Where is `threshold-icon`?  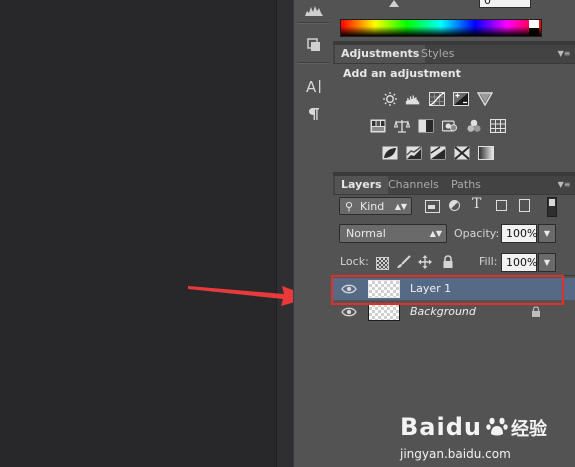
threshold-icon is located at coordinates (438, 153).